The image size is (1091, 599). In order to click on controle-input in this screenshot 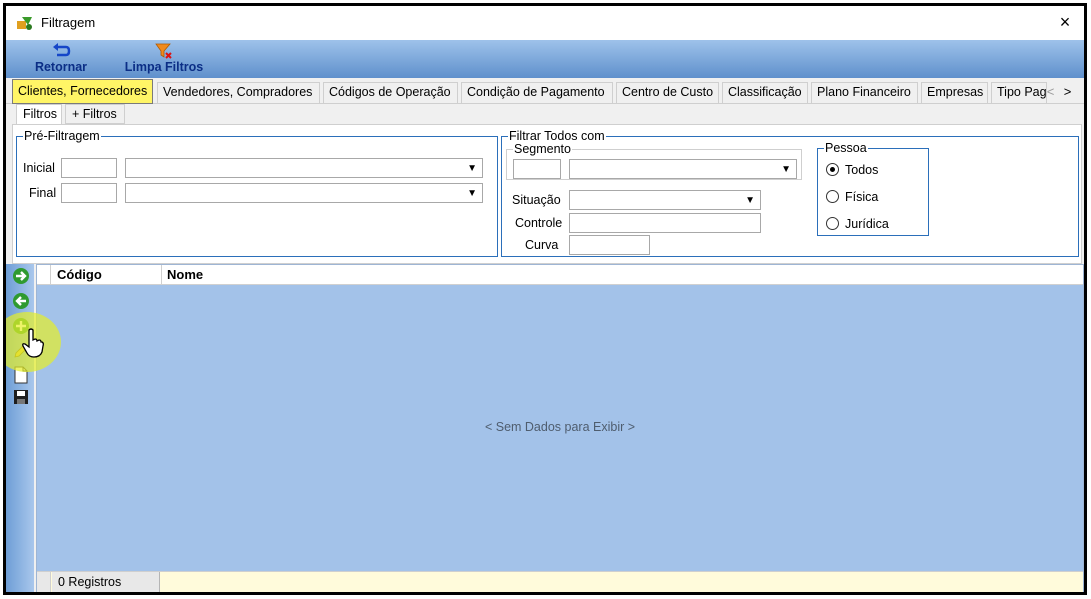, I will do `click(665, 223)`.